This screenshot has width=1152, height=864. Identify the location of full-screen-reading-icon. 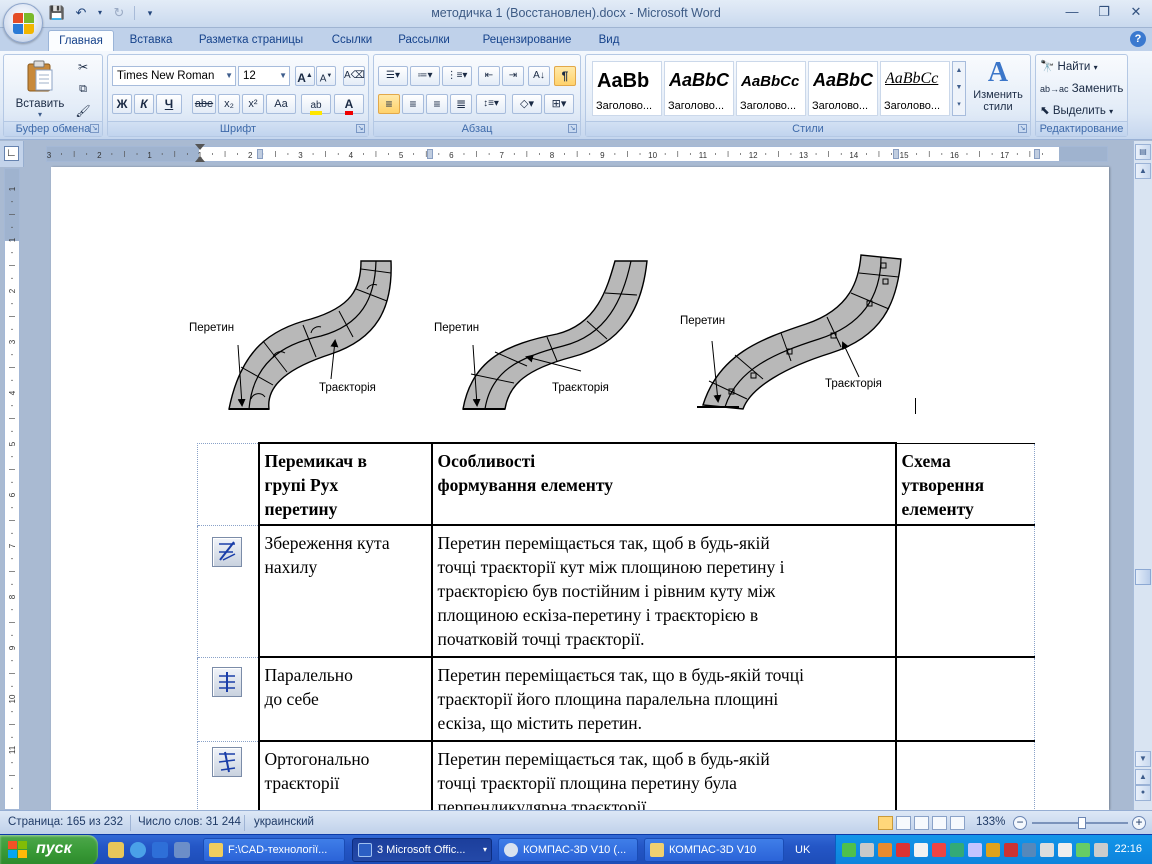
(903, 823).